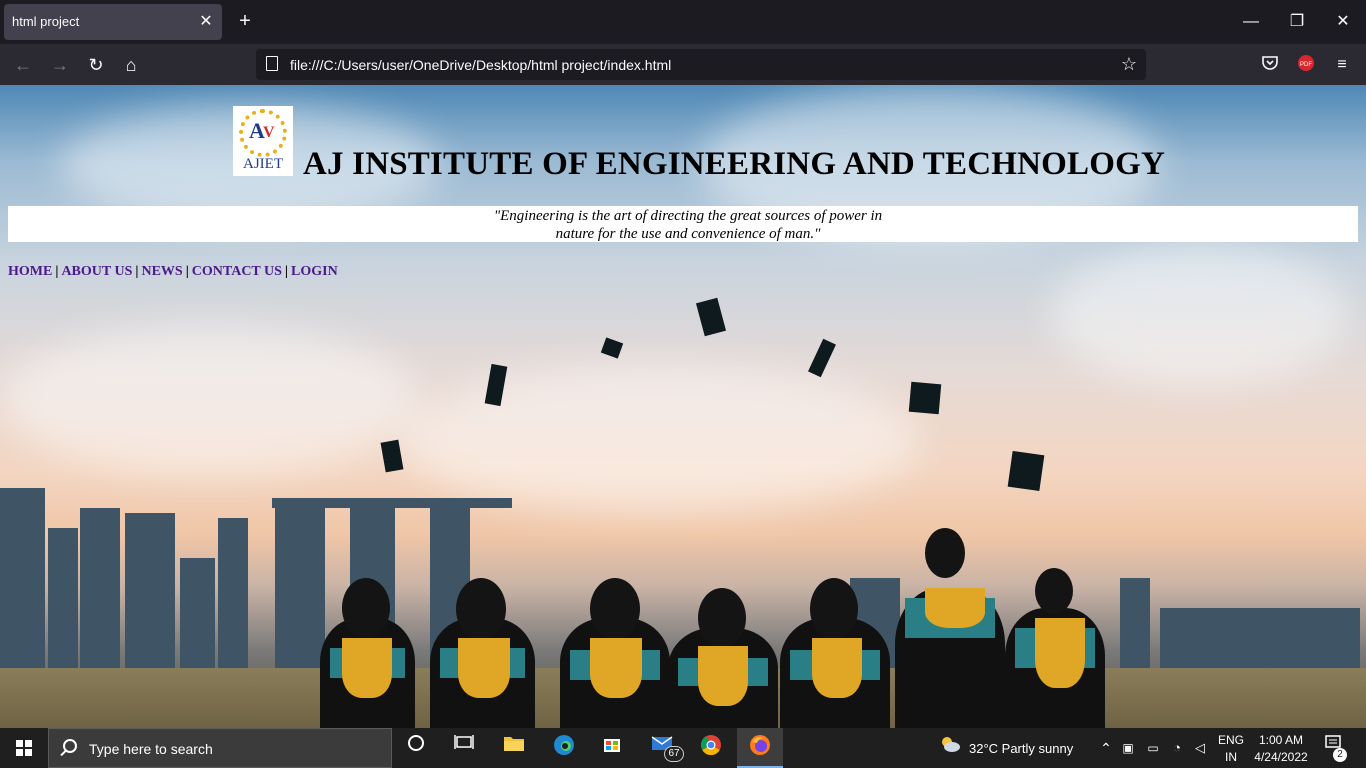 This screenshot has width=1366, height=768. Describe the element at coordinates (70, 746) in the screenshot. I see `search-icon` at that location.